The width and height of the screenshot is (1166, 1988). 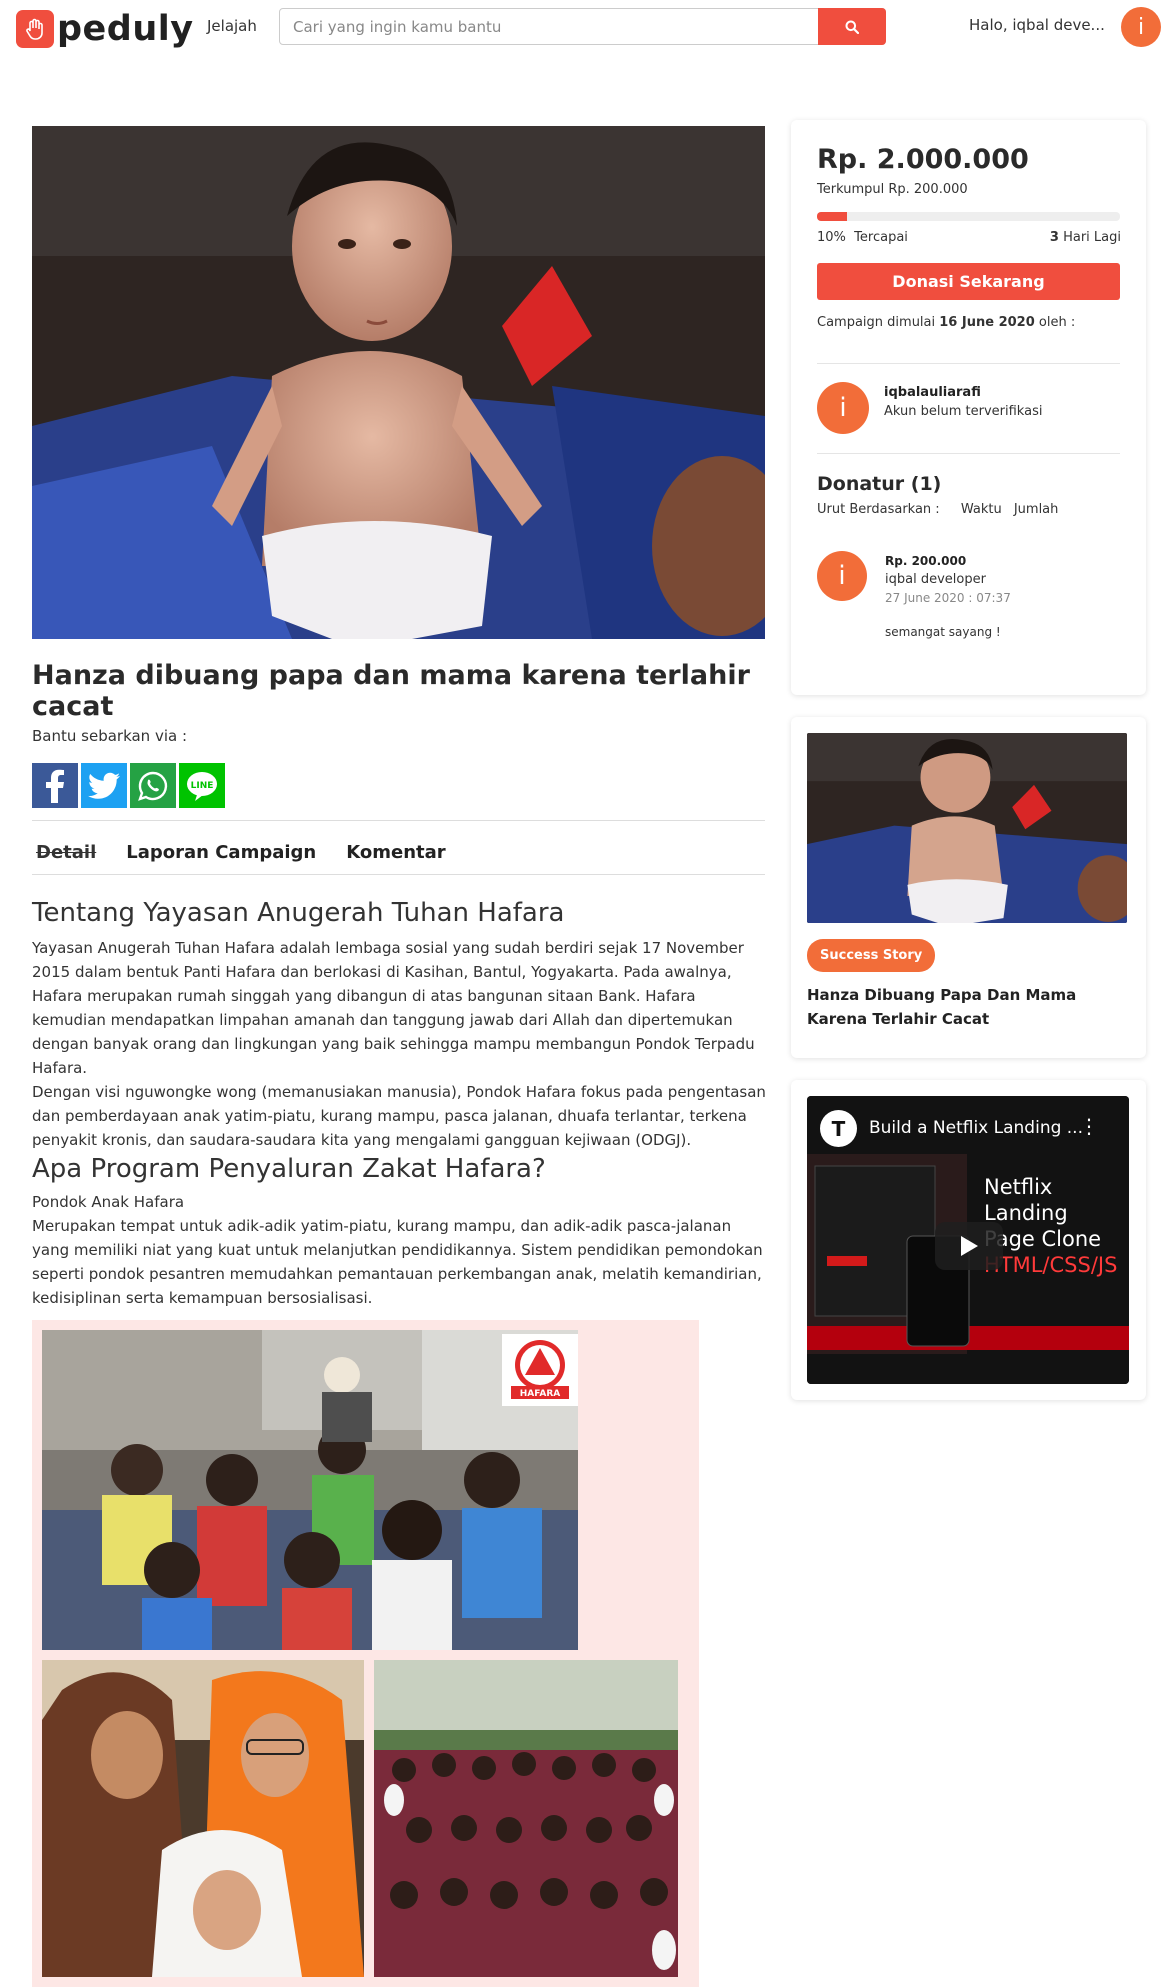 What do you see at coordinates (878, 509) in the screenshot?
I see `sort-label: Urut Berdasarkan :` at bounding box center [878, 509].